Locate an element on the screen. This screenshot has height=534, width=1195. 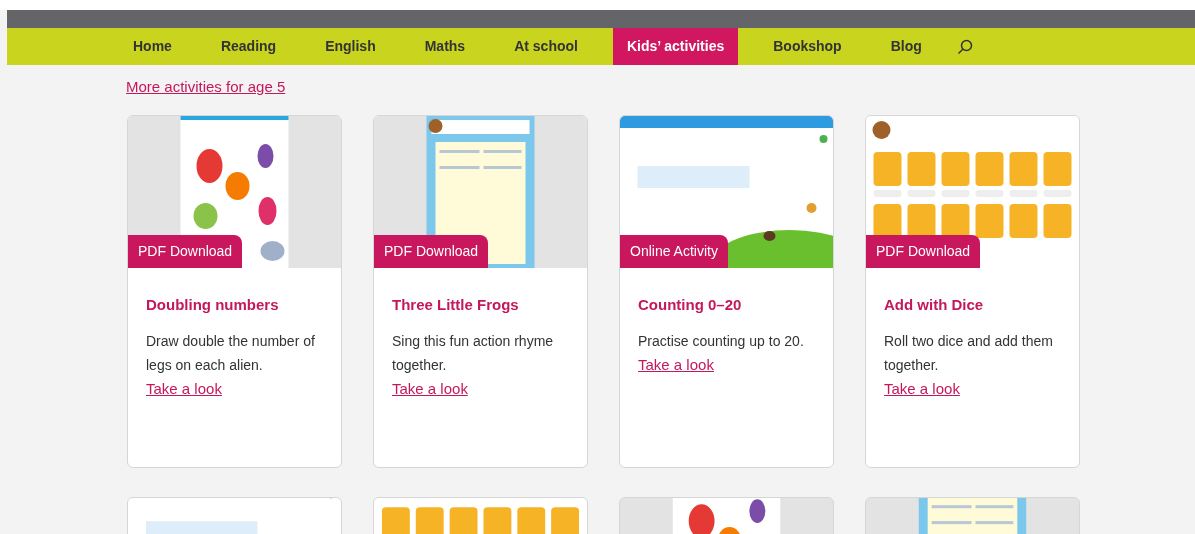
card-description: Sing this fun action rhyme together. is located at coordinates (473, 353).